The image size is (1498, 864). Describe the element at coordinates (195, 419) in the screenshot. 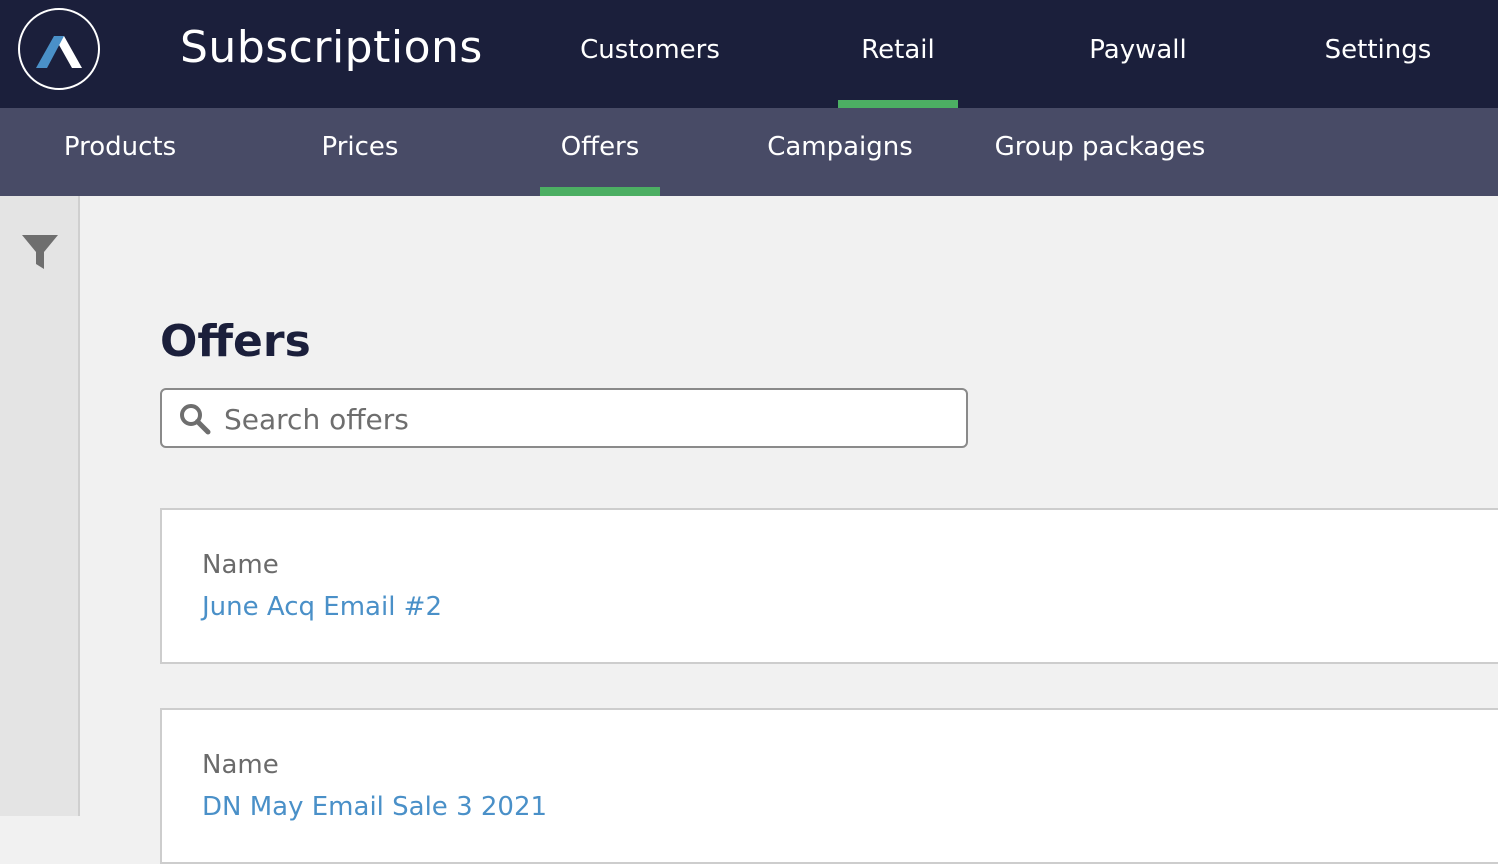

I see `search-icon` at that location.